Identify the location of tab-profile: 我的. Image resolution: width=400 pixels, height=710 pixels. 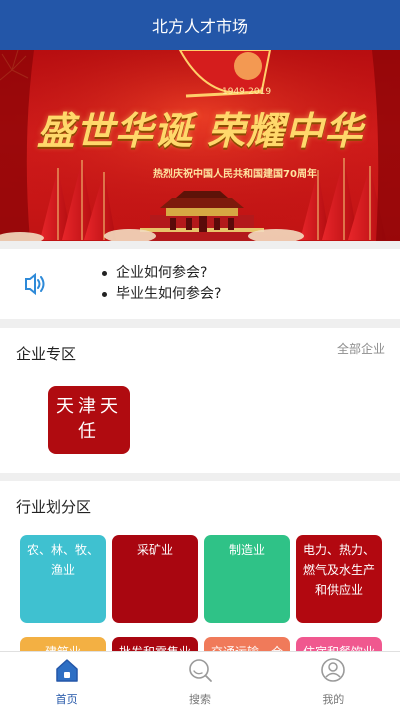
(333, 681).